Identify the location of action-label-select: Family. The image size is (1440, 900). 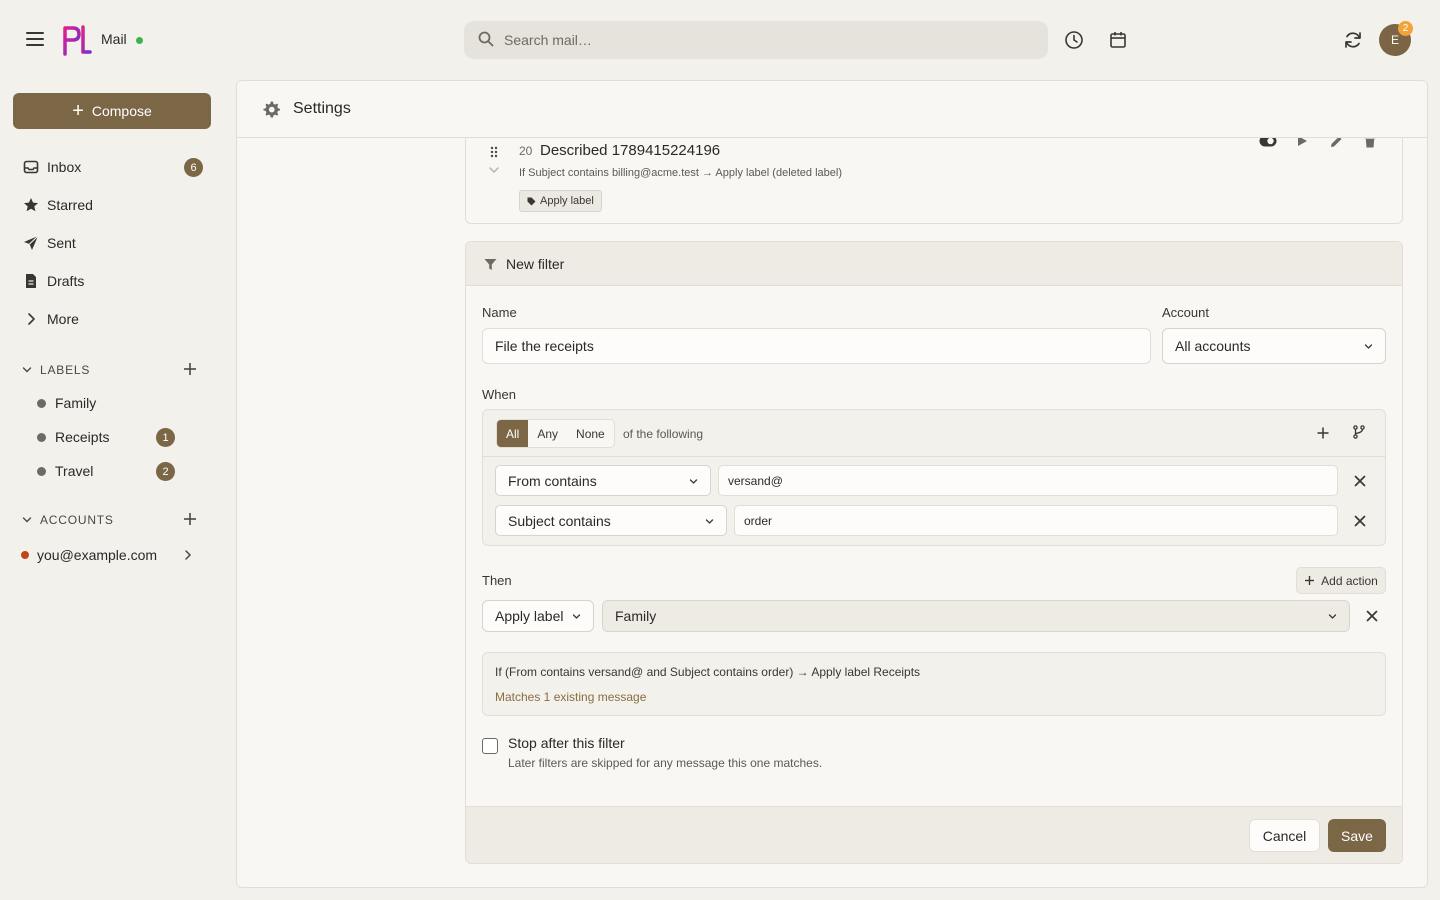
(976, 616).